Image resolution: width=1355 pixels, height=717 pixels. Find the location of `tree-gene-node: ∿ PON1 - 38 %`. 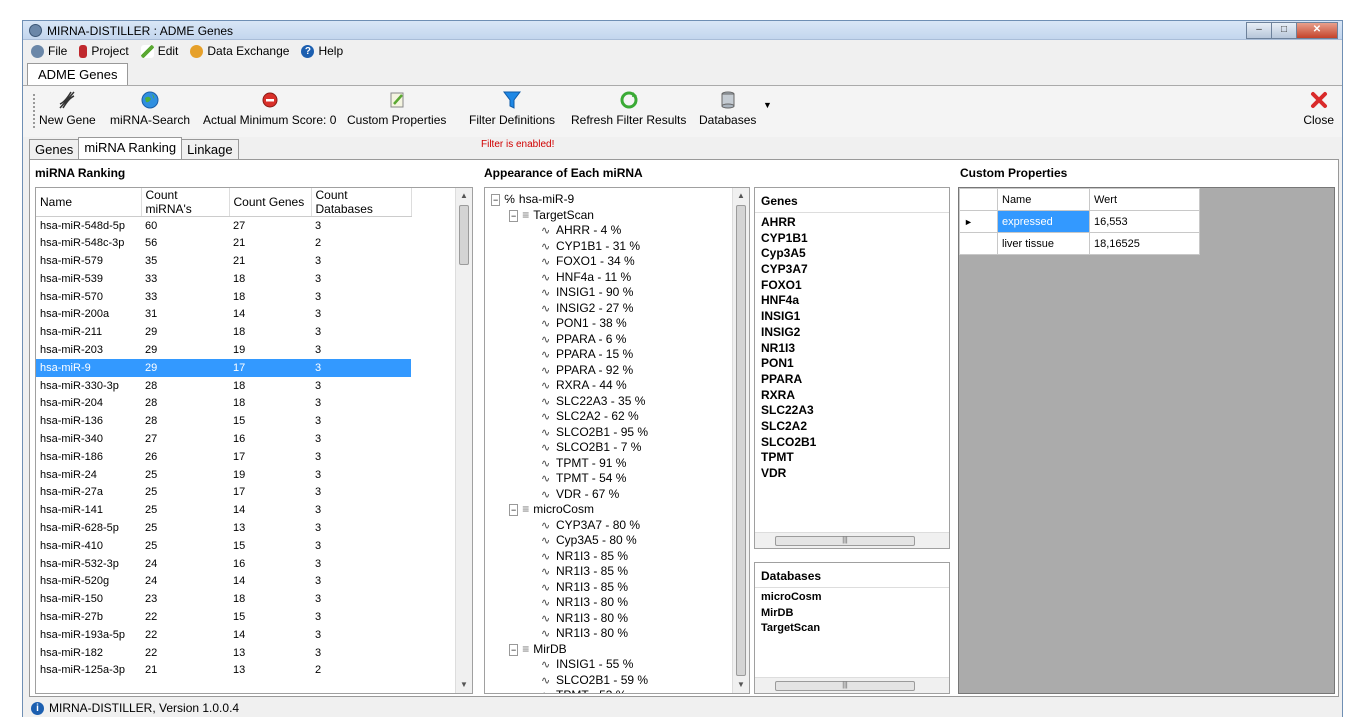

tree-gene-node: ∿ PON1 - 38 % is located at coordinates (584, 323).